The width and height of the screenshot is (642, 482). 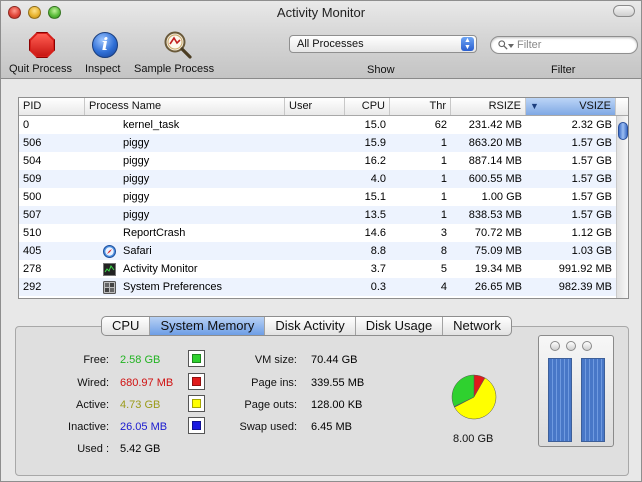 I want to click on cell-vsize: 1.12 GB, so click(x=591, y=233).